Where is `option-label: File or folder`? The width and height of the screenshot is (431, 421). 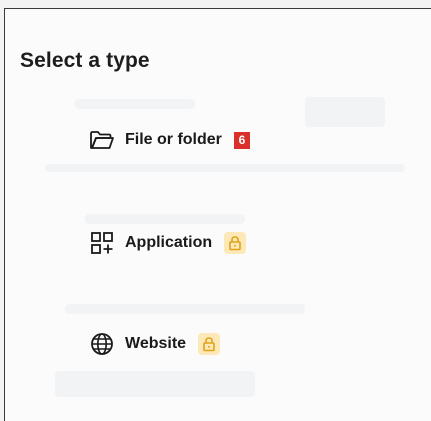
option-label: File or folder is located at coordinates (173, 139).